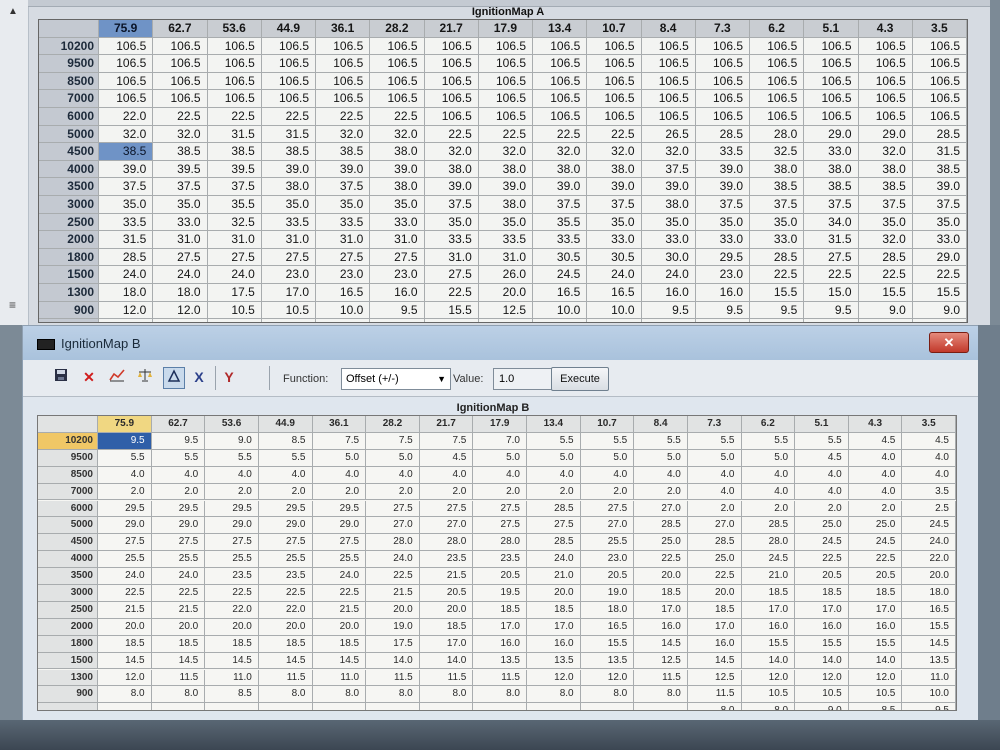 The width and height of the screenshot is (1000, 750). Describe the element at coordinates (875, 526) in the screenshot. I see `map-cell: 25.0` at that location.